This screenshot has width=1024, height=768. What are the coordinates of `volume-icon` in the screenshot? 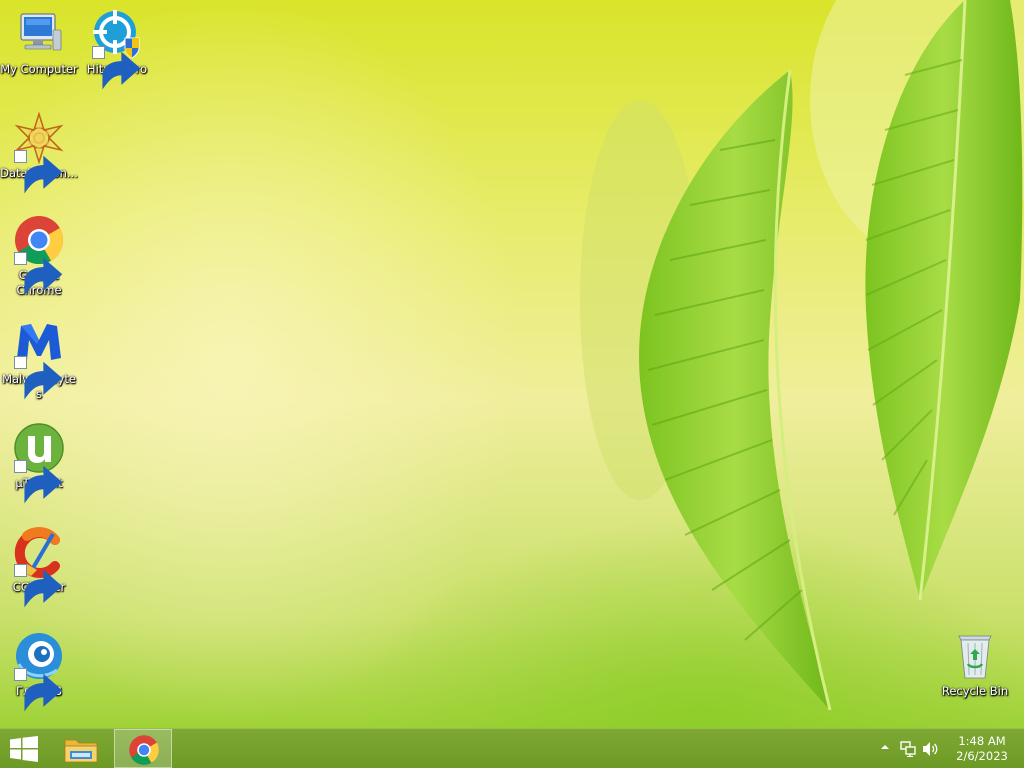 It's located at (931, 749).